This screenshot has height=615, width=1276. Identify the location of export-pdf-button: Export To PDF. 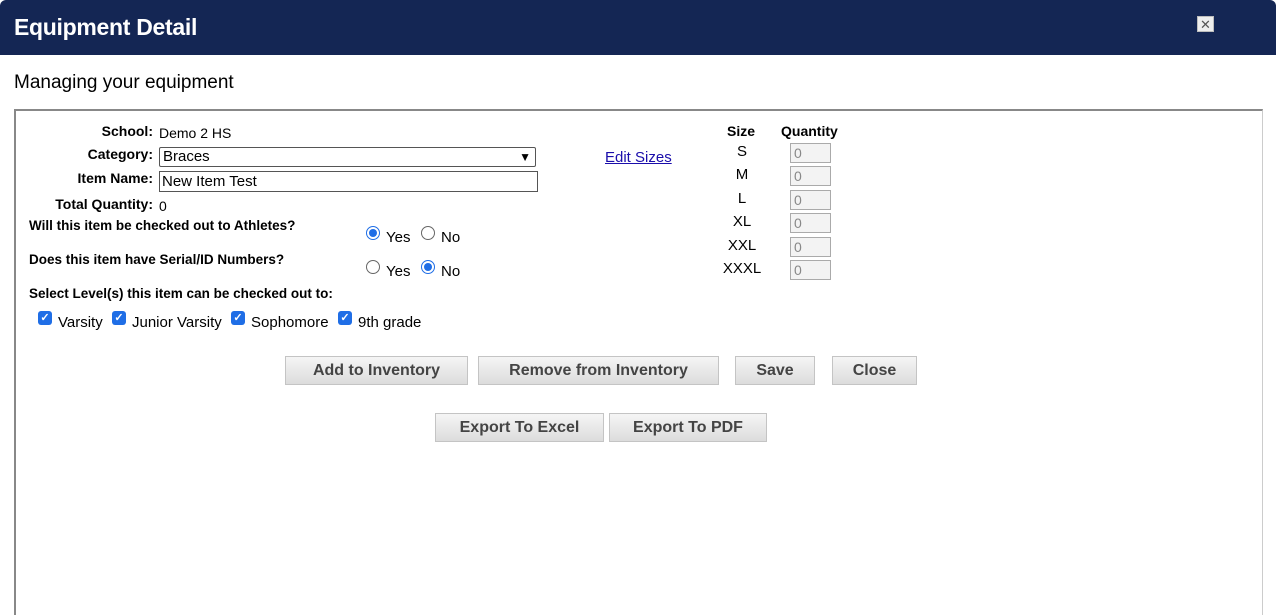
(688, 427).